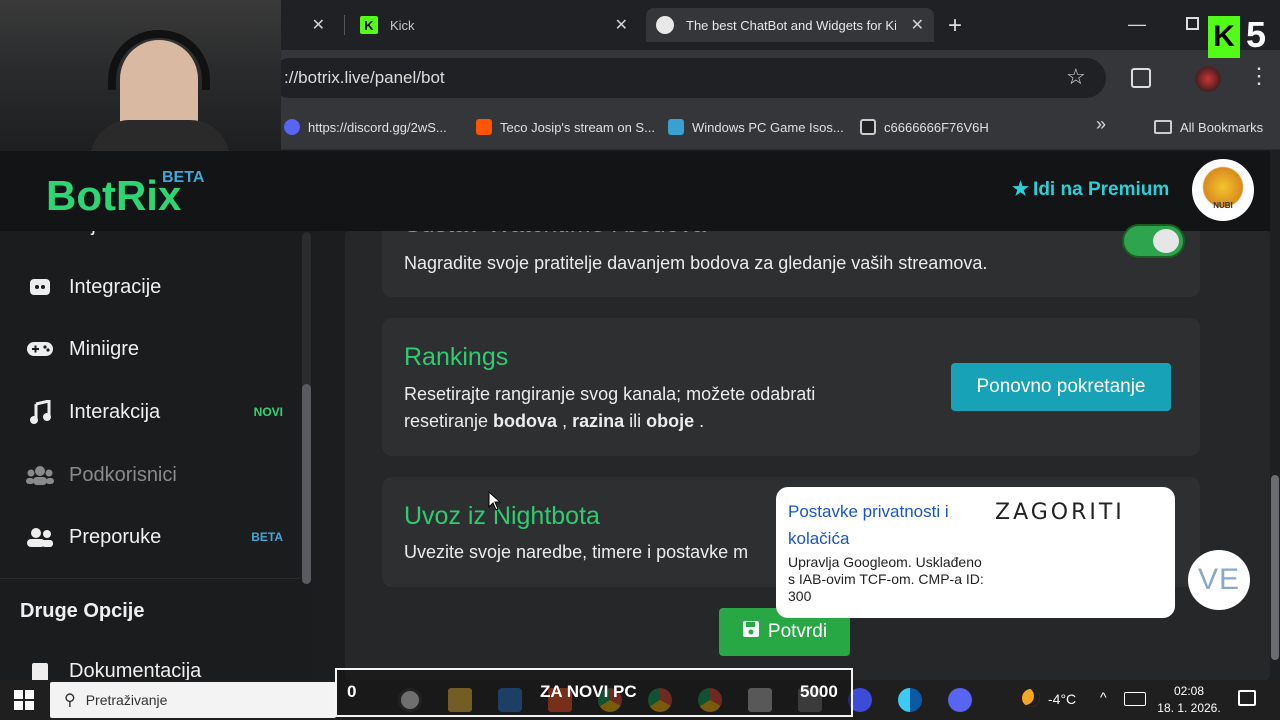 This screenshot has height=720, width=1280. What do you see at coordinates (456, 357) in the screenshot?
I see `rankings-title: Rankings` at bounding box center [456, 357].